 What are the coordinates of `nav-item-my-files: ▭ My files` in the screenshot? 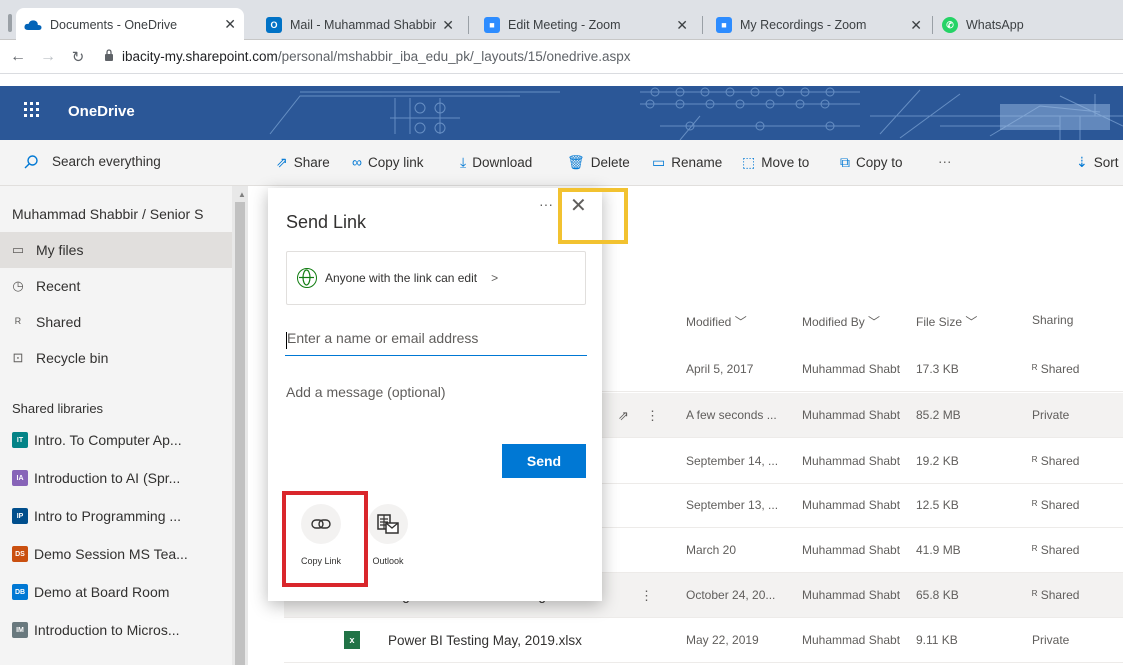 It's located at (116, 250).